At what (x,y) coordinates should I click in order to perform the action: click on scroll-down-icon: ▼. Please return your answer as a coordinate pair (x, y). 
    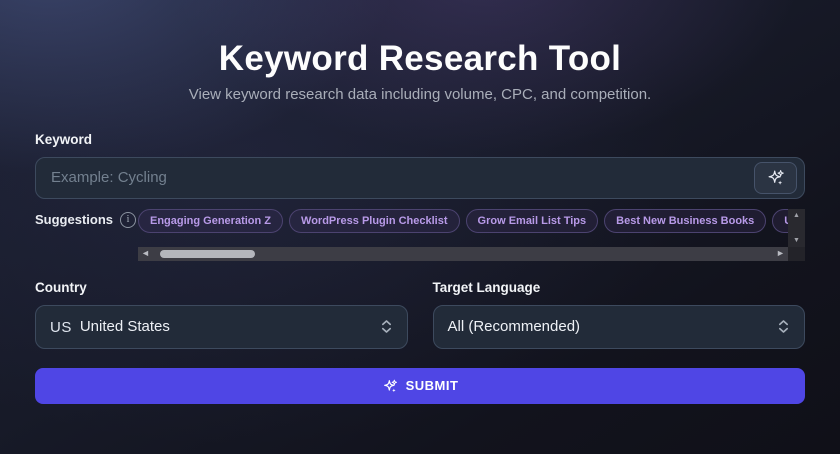
    Looking at the image, I should click on (796, 240).